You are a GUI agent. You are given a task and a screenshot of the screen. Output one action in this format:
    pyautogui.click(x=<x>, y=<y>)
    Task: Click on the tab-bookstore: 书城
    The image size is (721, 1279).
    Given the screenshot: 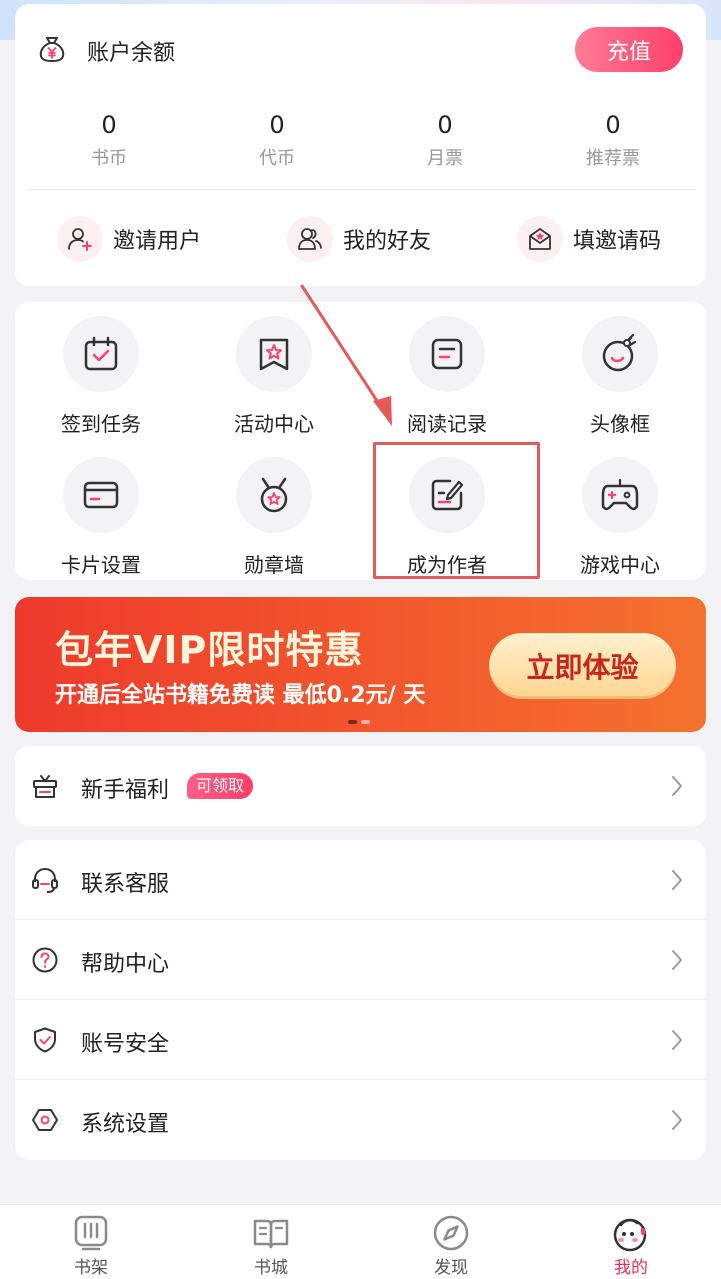 What is the action you would take?
    pyautogui.click(x=271, y=1242)
    